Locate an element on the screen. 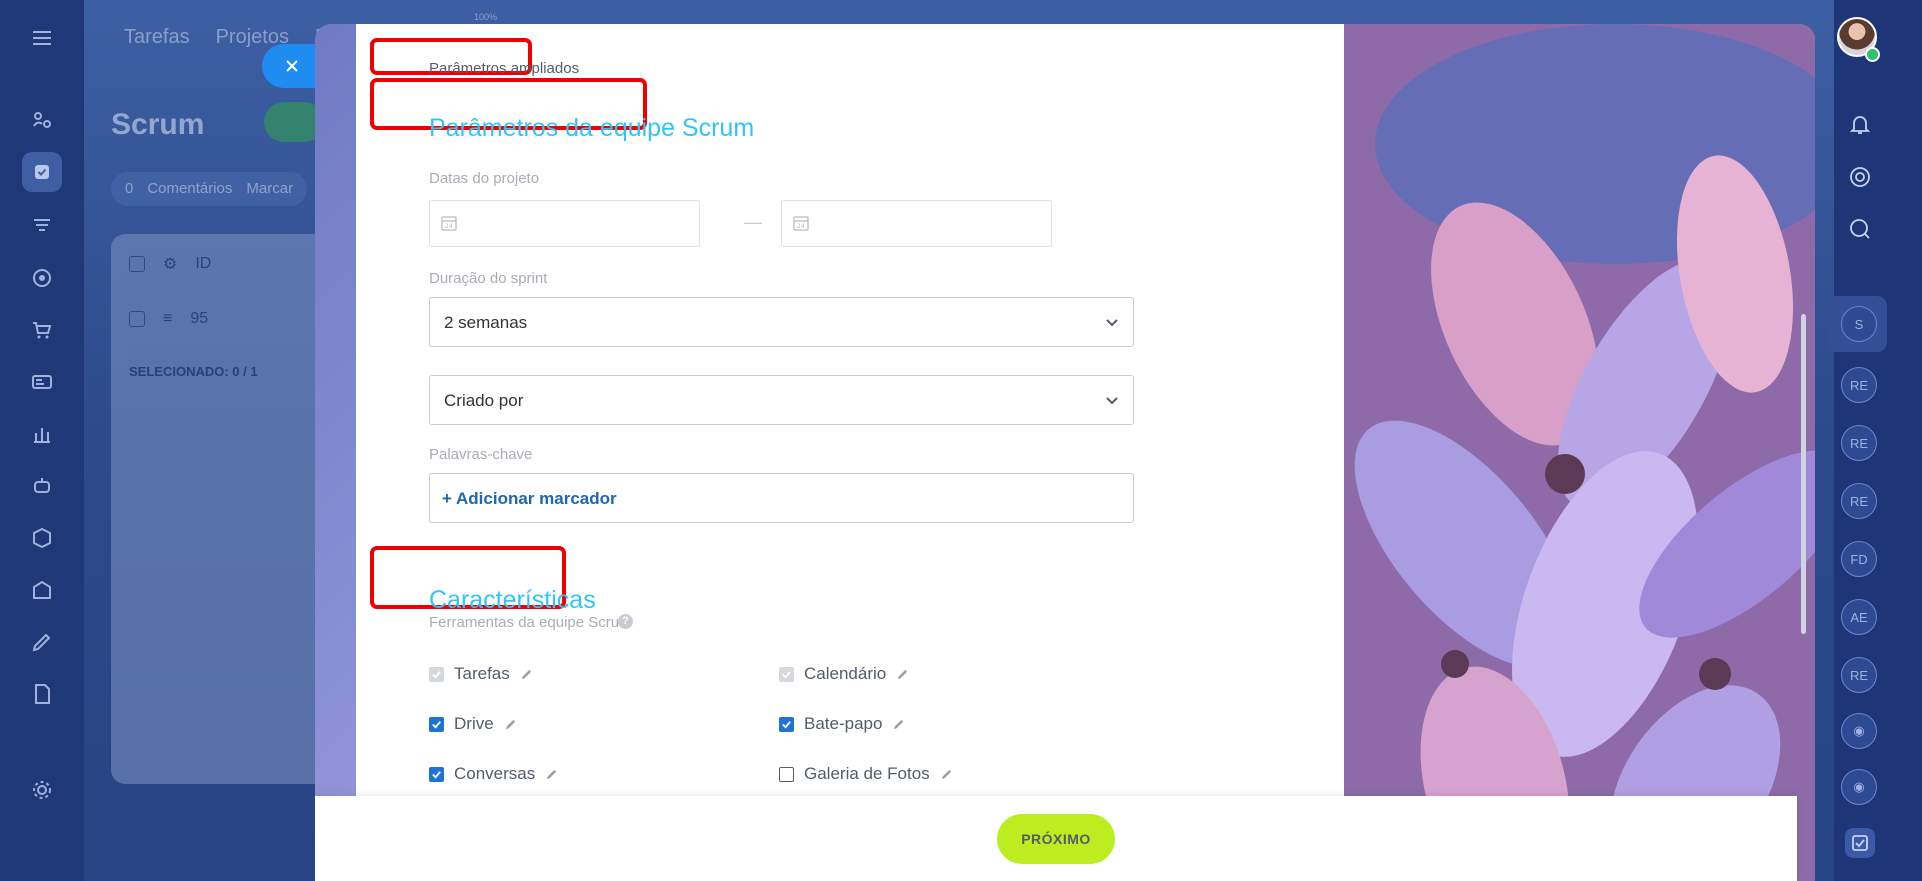 This screenshot has width=1922, height=881. row-id: 95 is located at coordinates (199, 318).